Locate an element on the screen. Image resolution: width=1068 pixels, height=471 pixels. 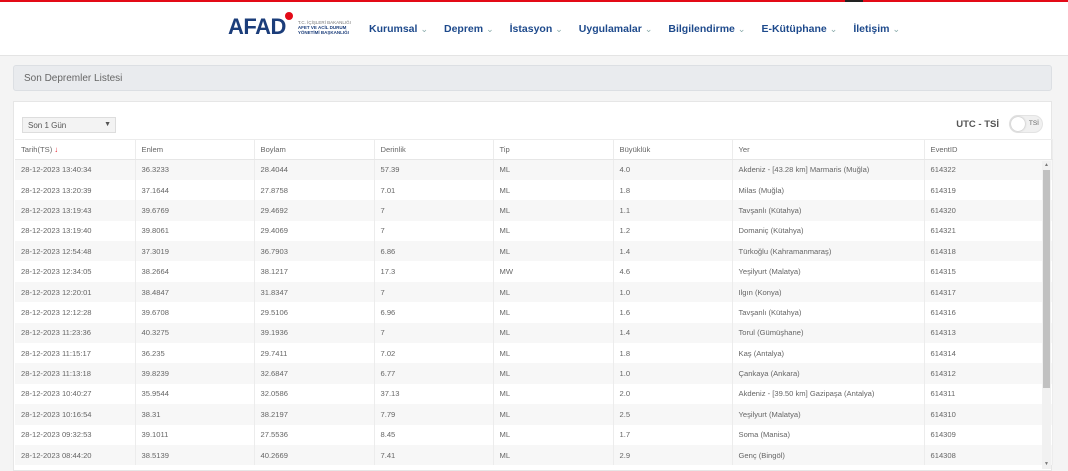
table-cell: 1.1 is located at coordinates (673, 210).